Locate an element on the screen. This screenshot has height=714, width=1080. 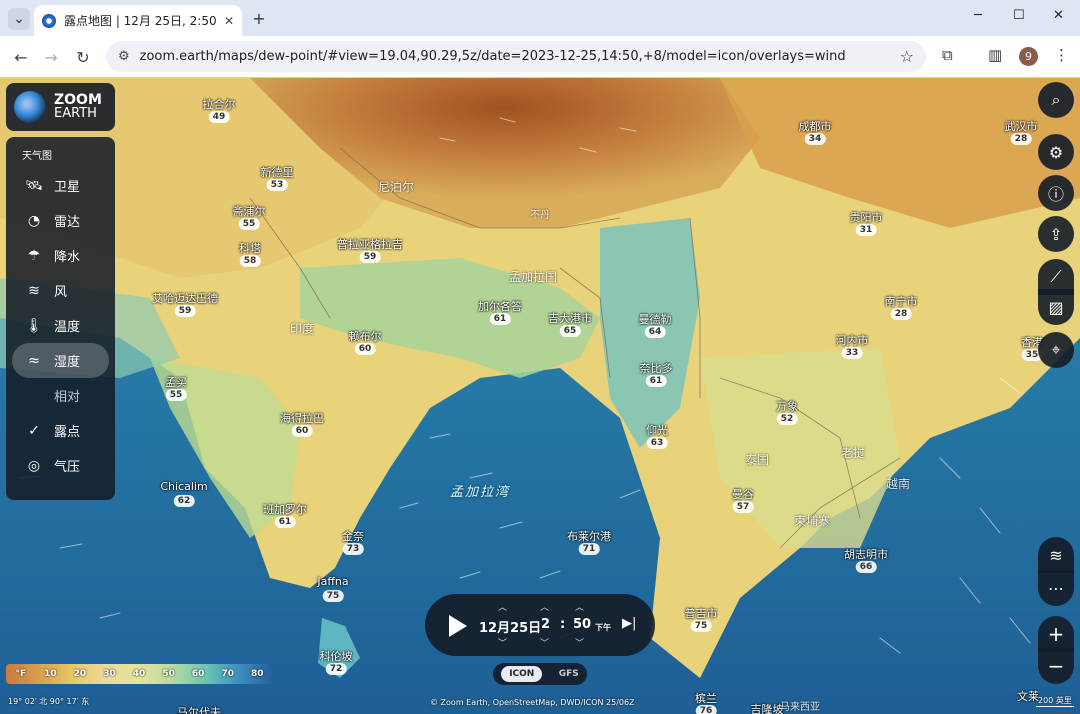
hour-value: 2 is located at coordinates (545, 624).